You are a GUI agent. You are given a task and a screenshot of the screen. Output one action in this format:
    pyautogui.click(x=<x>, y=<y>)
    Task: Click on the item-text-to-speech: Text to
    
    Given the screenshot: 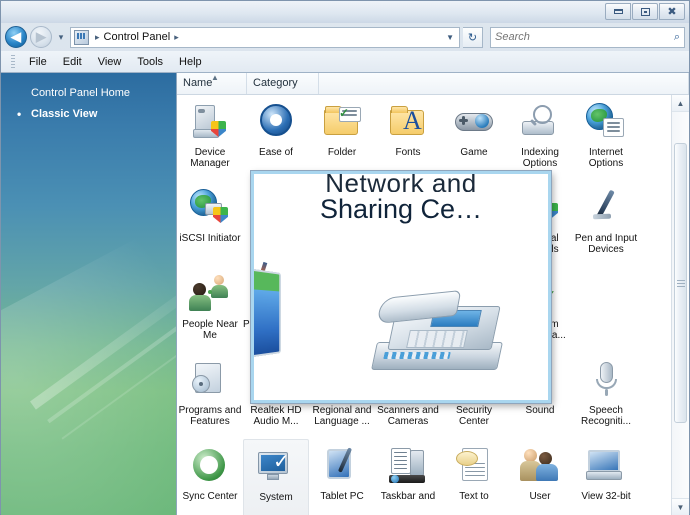 What is the action you would take?
    pyautogui.click(x=474, y=477)
    